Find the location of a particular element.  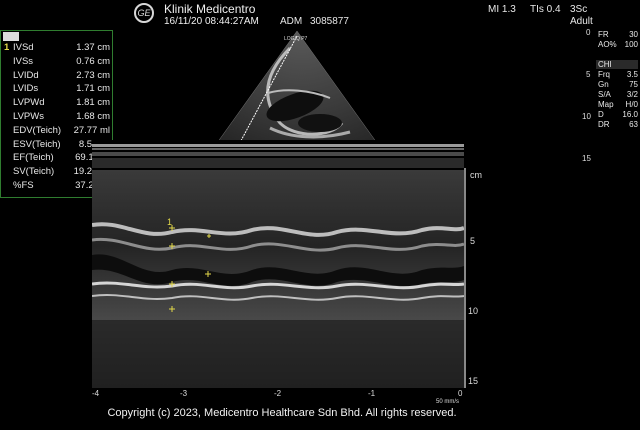

adm-label: ADM is located at coordinates (291, 21).